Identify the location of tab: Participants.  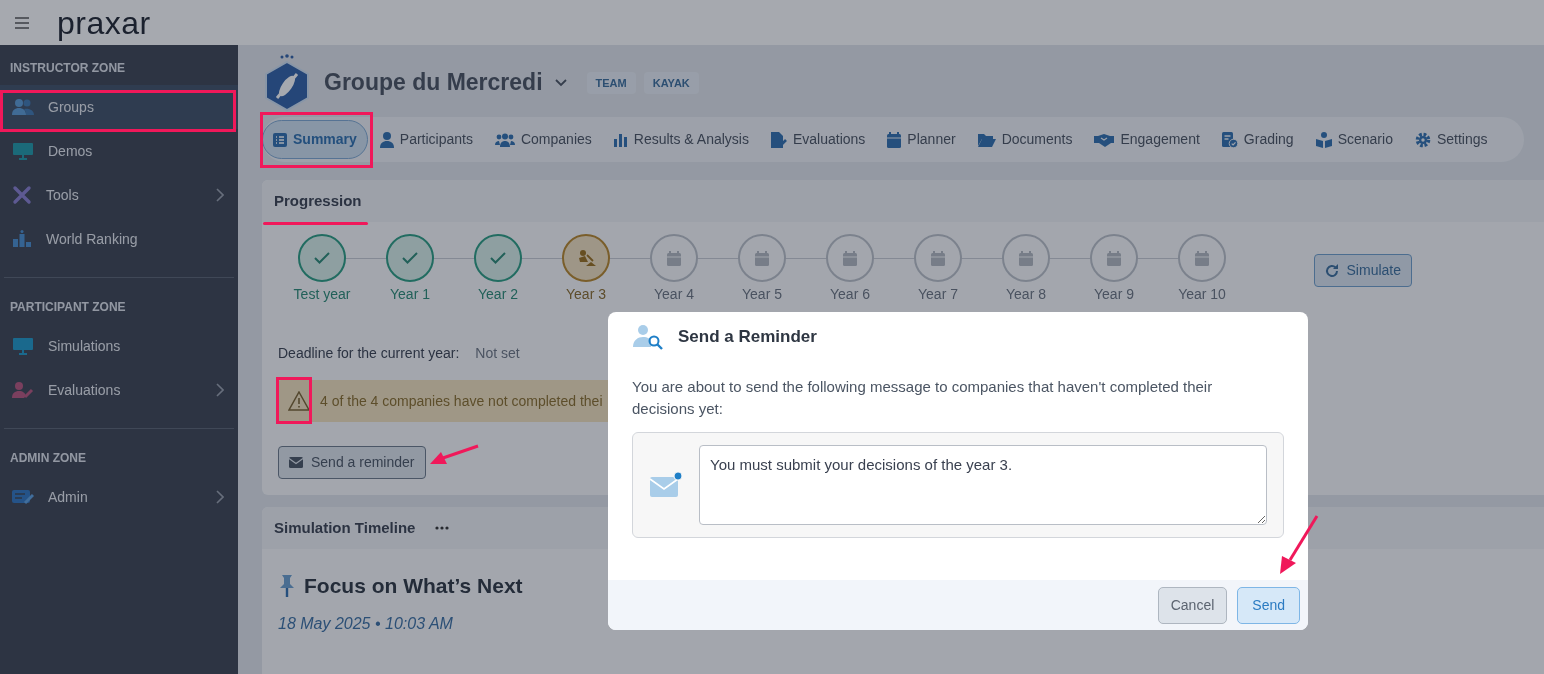
(426, 139).